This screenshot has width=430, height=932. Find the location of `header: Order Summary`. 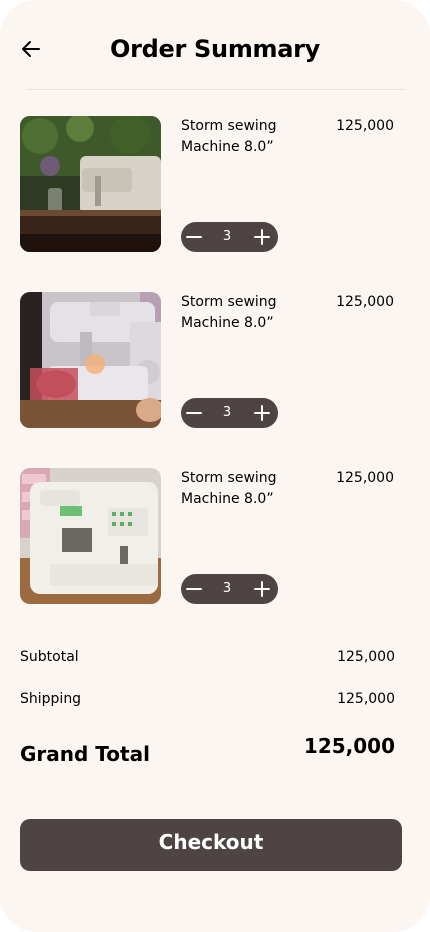

header: Order Summary is located at coordinates (215, 45).